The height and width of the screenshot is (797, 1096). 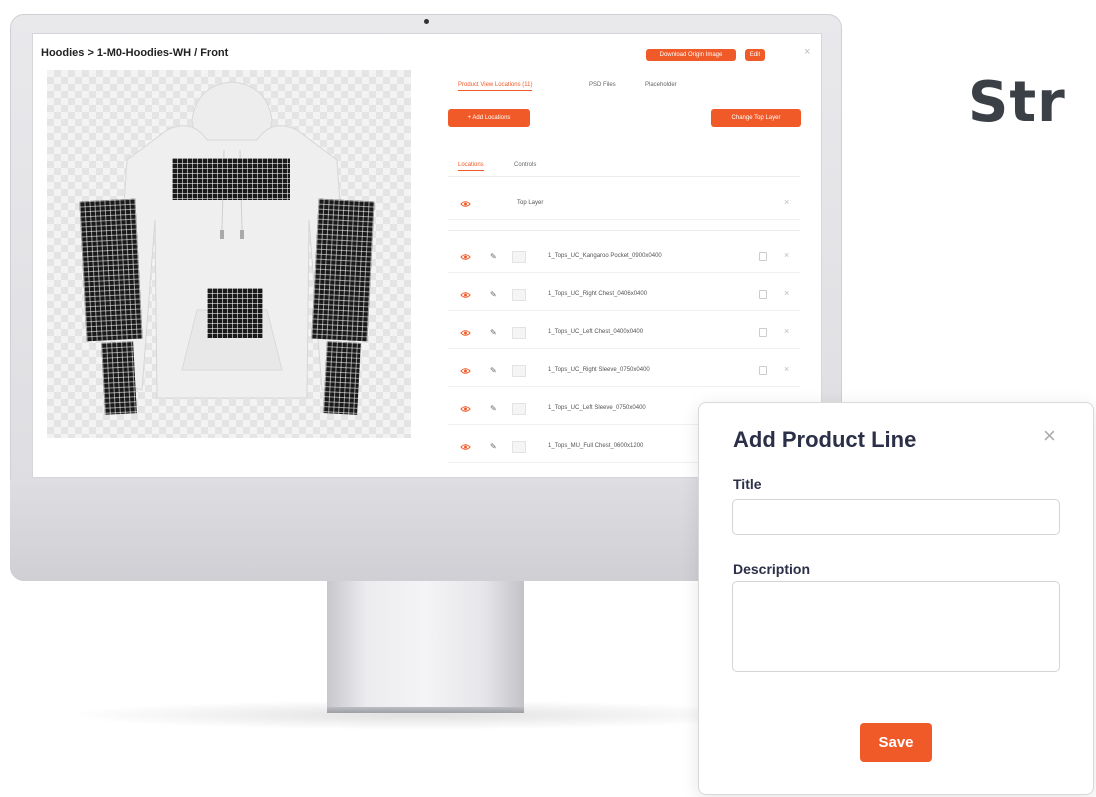 I want to click on layer-row: ✎ 1_Tops_UC_Left Chest_0400x0400 ×, so click(x=624, y=334).